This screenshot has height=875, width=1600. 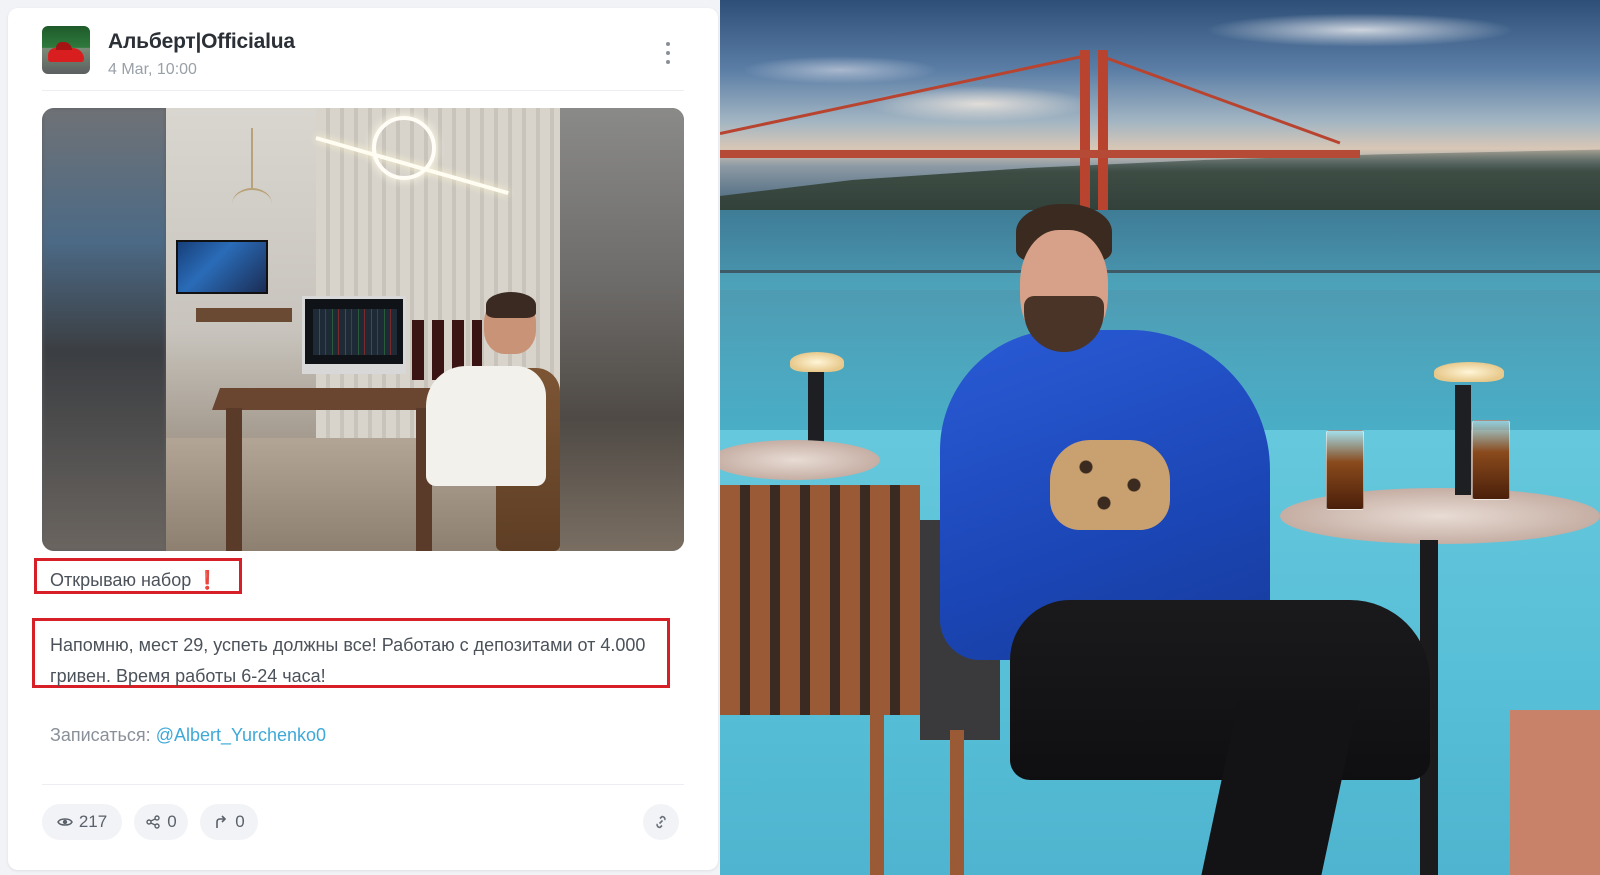 What do you see at coordinates (153, 822) in the screenshot?
I see `share-nodes-icon` at bounding box center [153, 822].